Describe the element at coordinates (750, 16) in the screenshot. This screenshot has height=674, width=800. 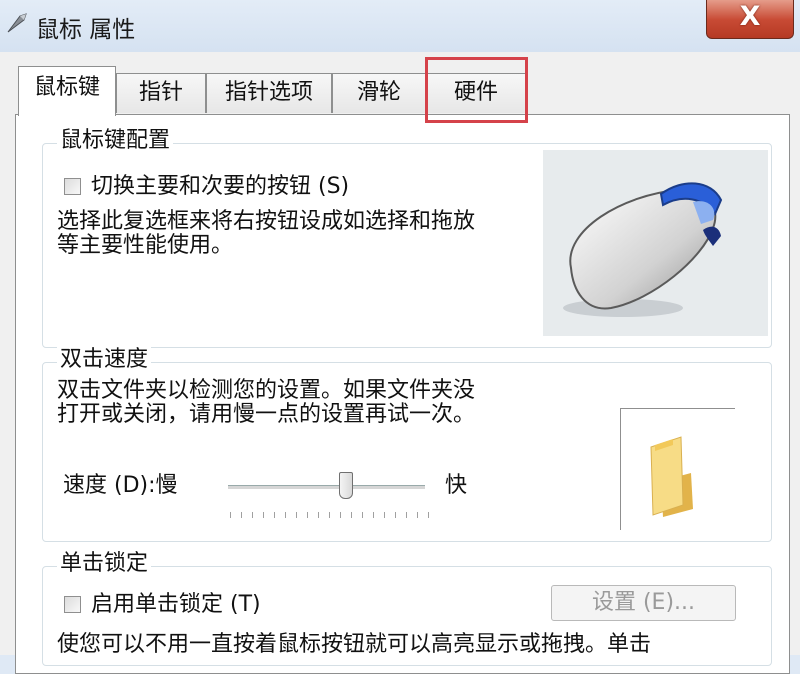
I see `close-icon: X` at that location.